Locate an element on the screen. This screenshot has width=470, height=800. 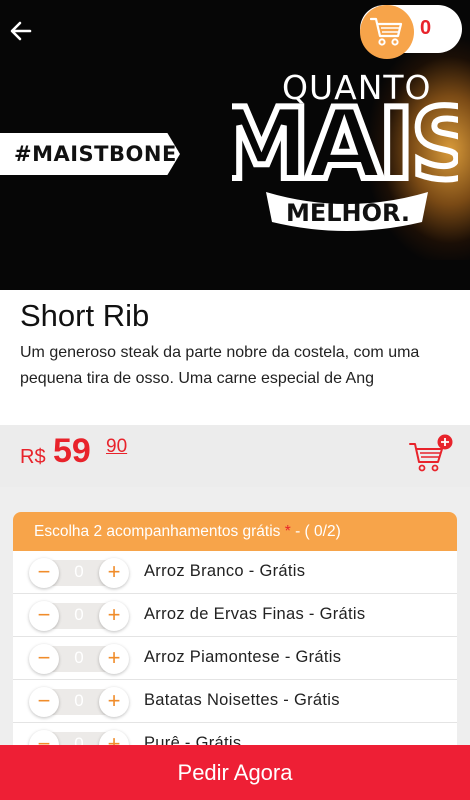
option-row: − 0 + Arroz de Ervas Finas - Grátis is located at coordinates (235, 615).